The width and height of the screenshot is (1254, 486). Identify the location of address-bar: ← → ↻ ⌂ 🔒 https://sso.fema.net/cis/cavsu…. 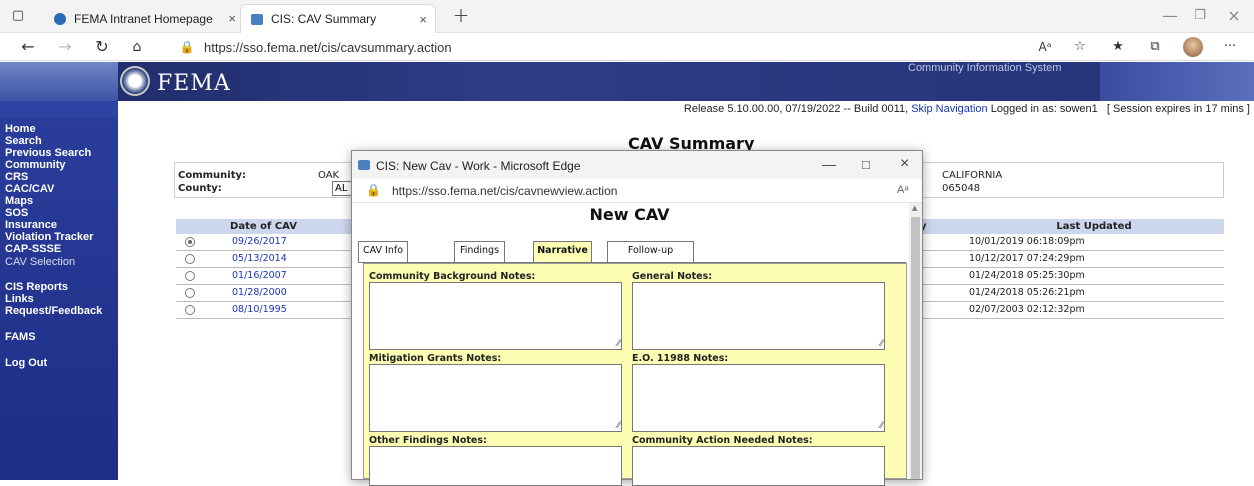
(627, 47).